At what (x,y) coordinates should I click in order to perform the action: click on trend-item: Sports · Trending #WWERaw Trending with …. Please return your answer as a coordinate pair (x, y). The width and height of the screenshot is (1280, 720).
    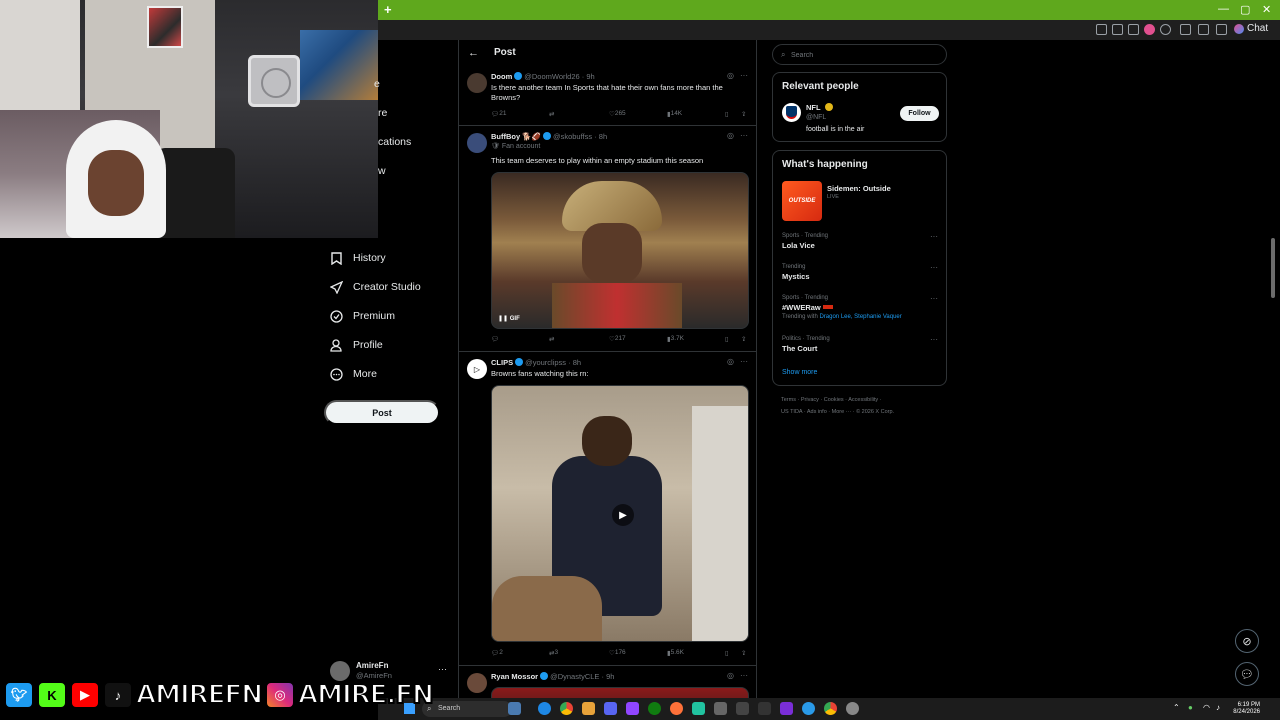
    Looking at the image, I should click on (862, 307).